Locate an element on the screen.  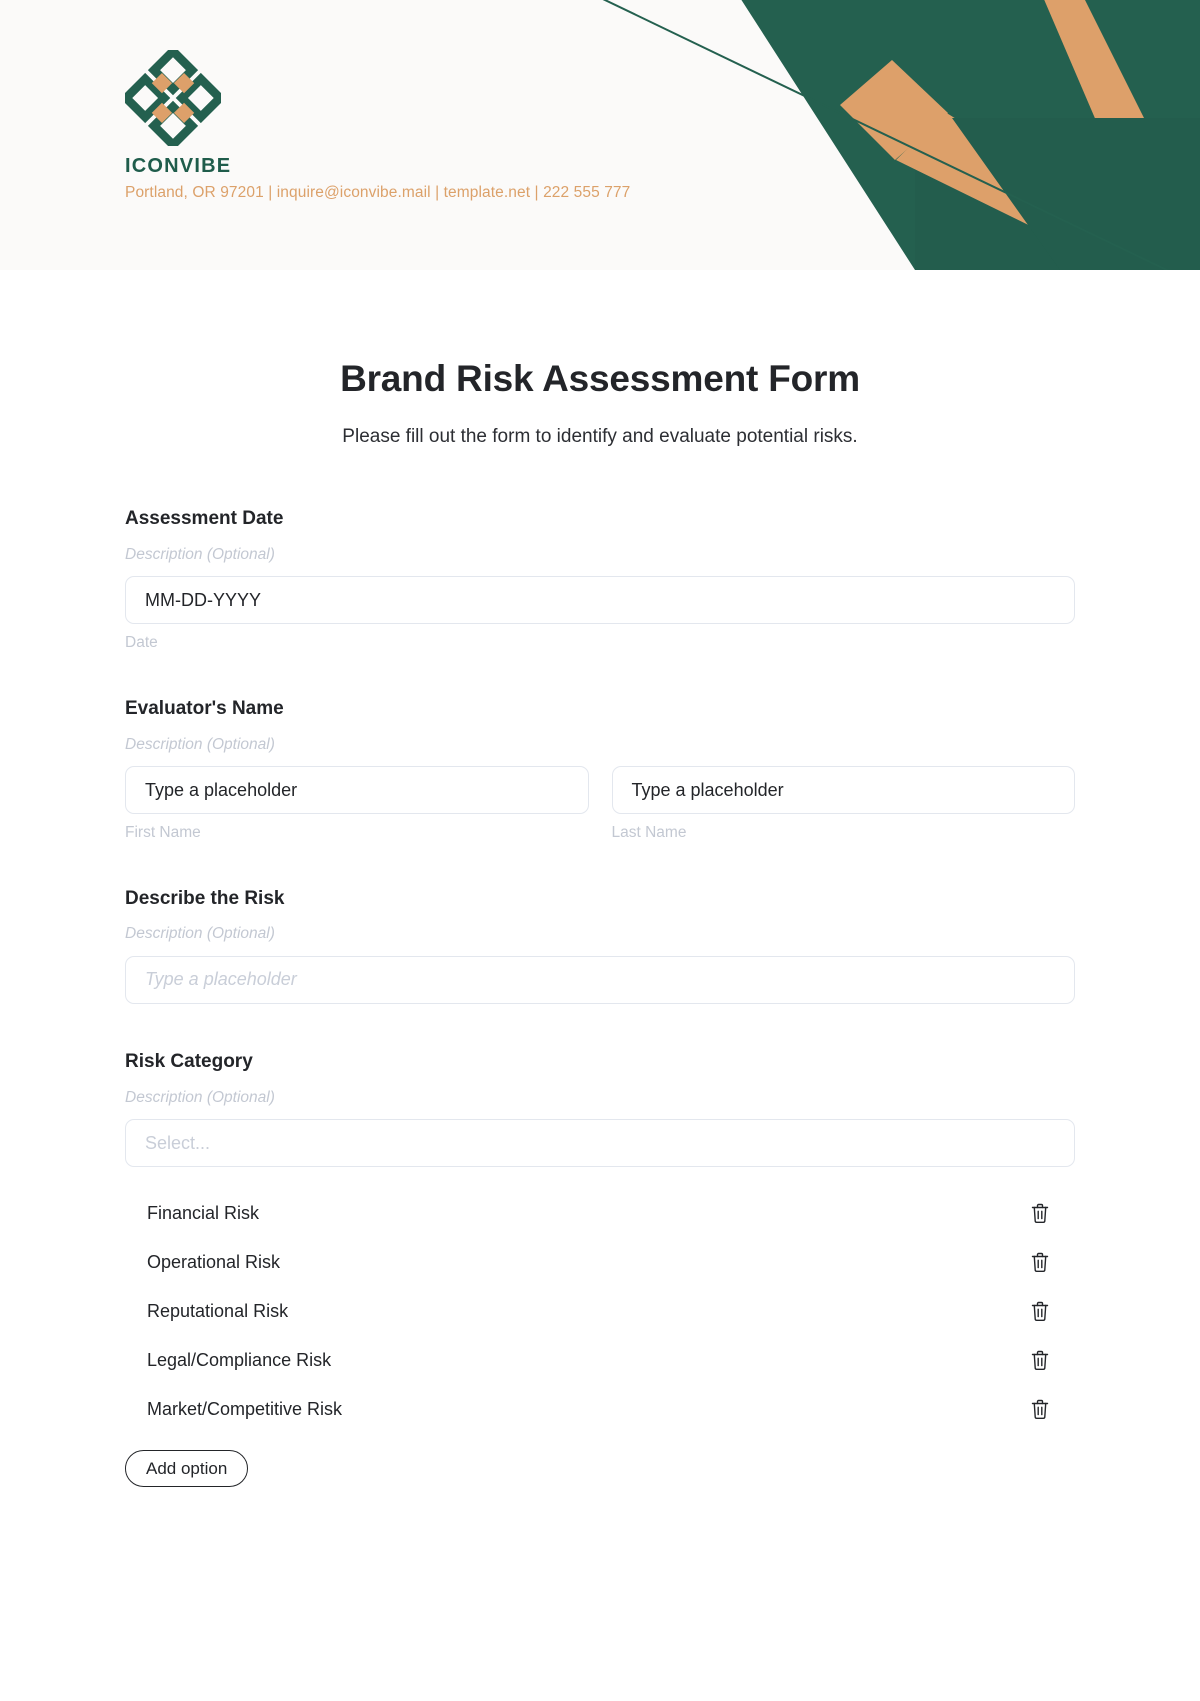
last-name-value: Type a placeholder is located at coordinates (707, 789).